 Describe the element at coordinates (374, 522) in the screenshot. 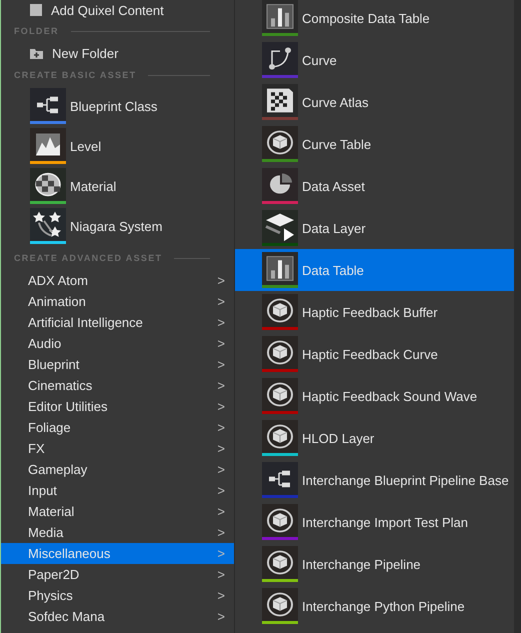

I see `menu-item: Interchange Import Test Plan` at that location.